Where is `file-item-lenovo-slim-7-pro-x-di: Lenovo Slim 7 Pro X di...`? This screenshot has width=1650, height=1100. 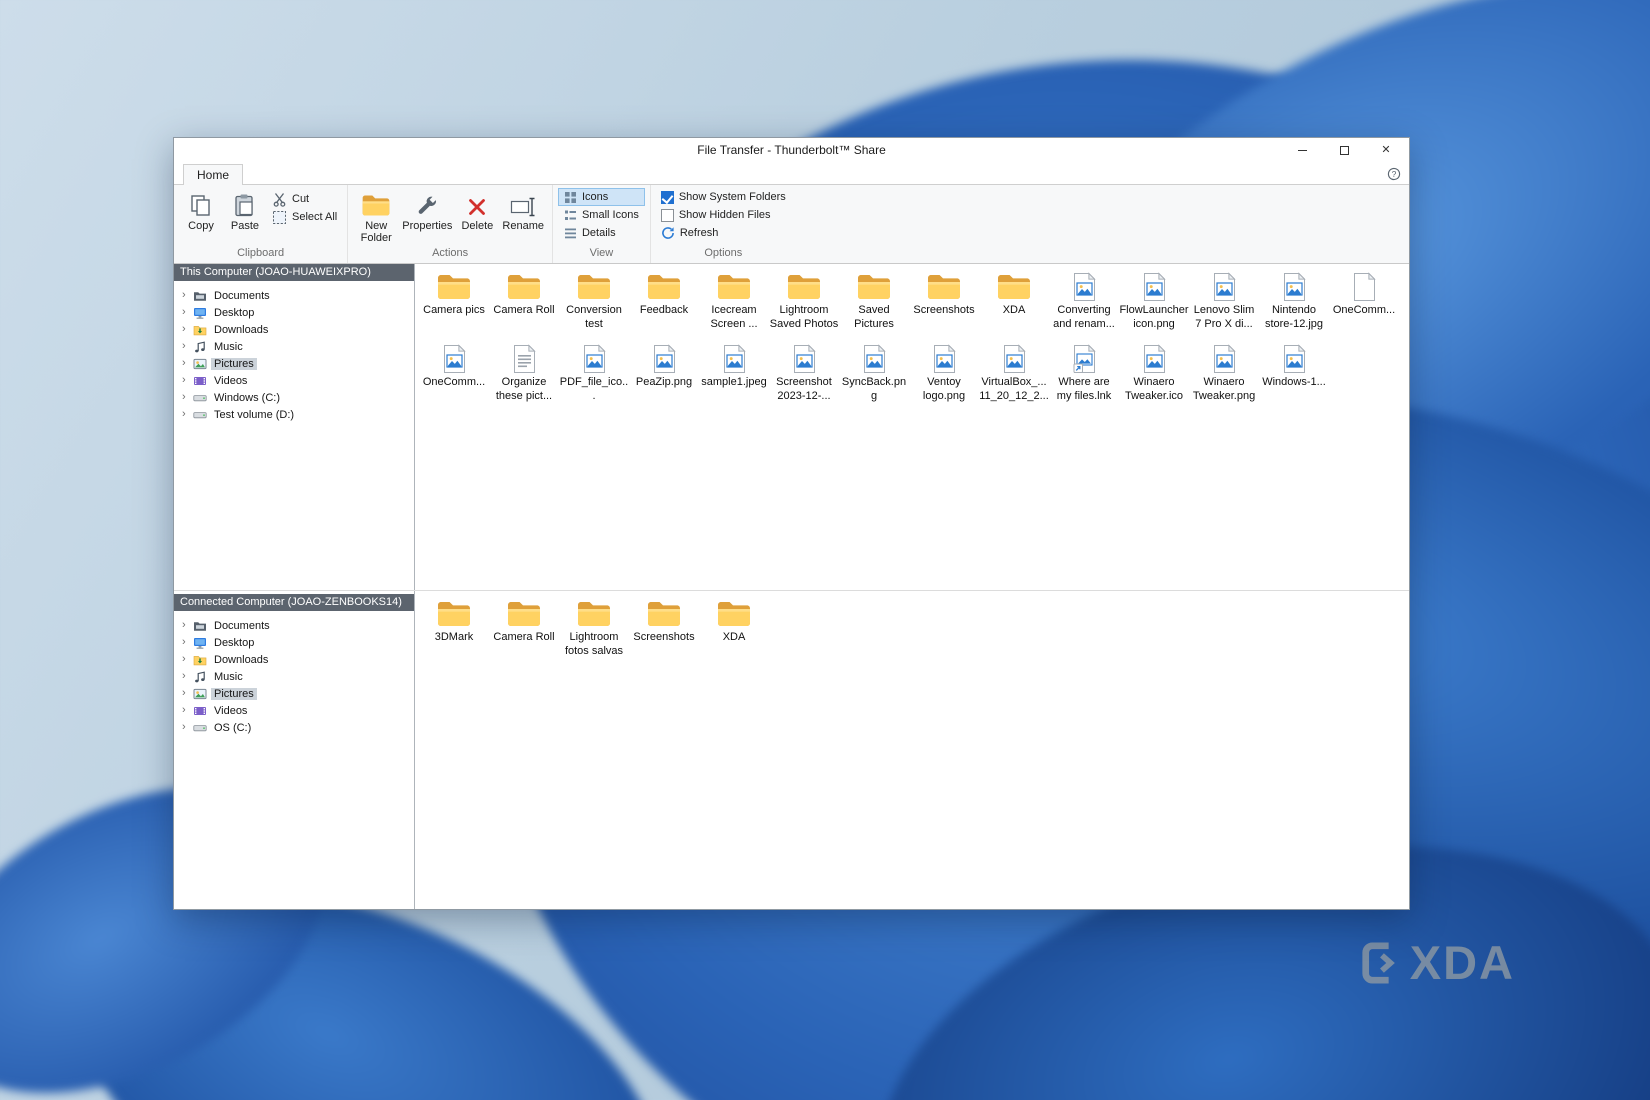 file-item-lenovo-slim-7-pro-x-di: Lenovo Slim 7 Pro X di... is located at coordinates (1224, 303).